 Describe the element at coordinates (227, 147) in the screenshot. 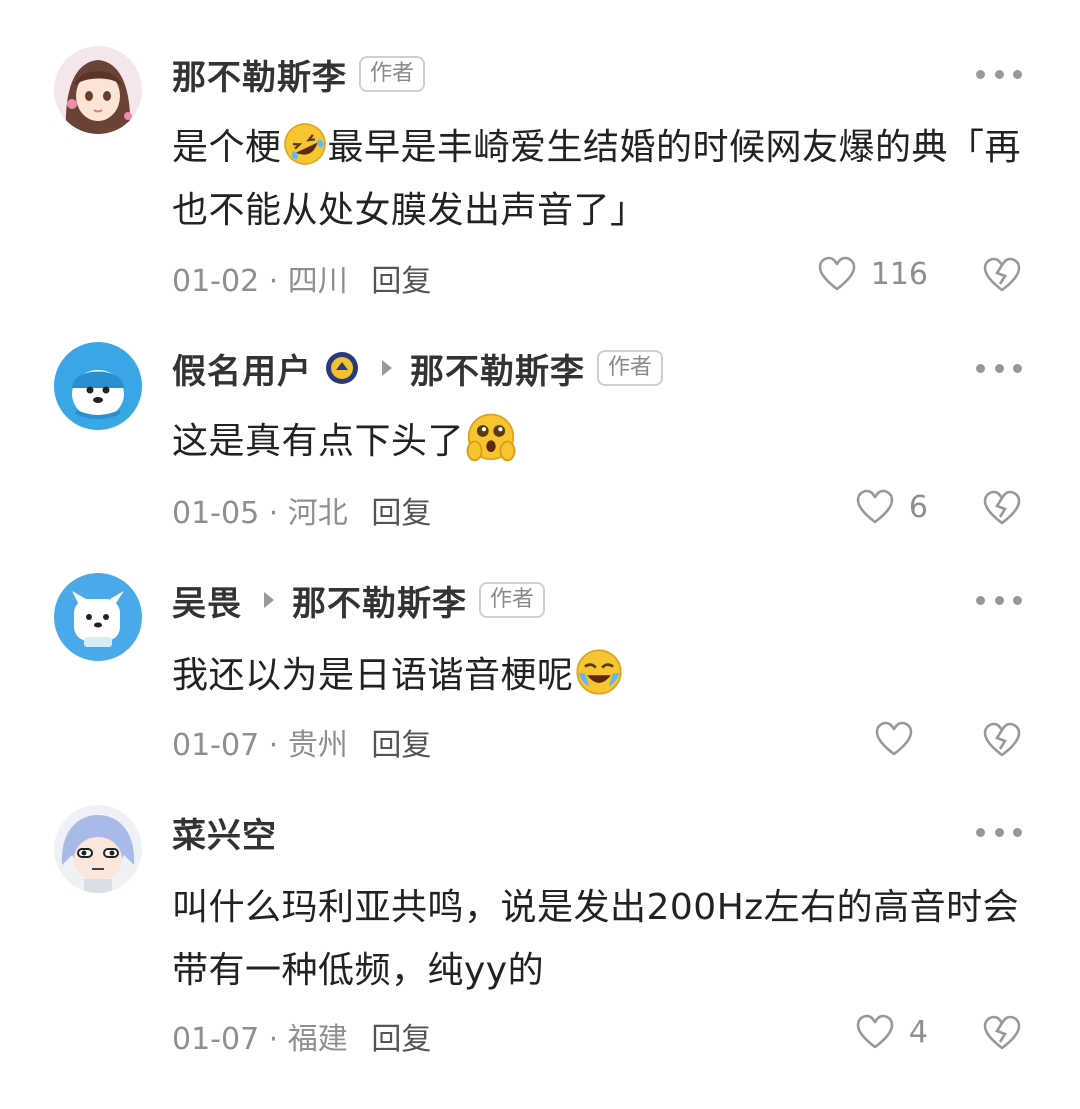

I see `comment-text-part: 是个梗` at that location.